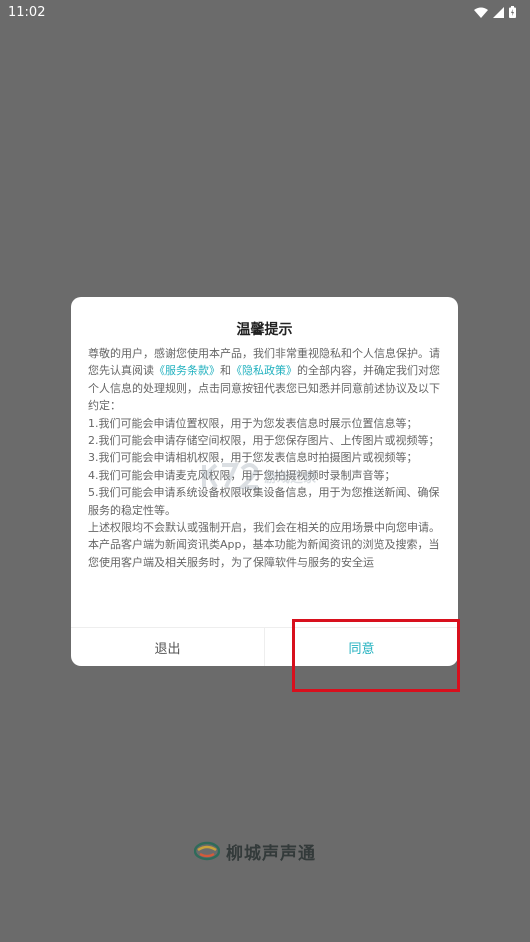  Describe the element at coordinates (264, 330) in the screenshot. I see `dialog-title: 温馨提示` at that location.